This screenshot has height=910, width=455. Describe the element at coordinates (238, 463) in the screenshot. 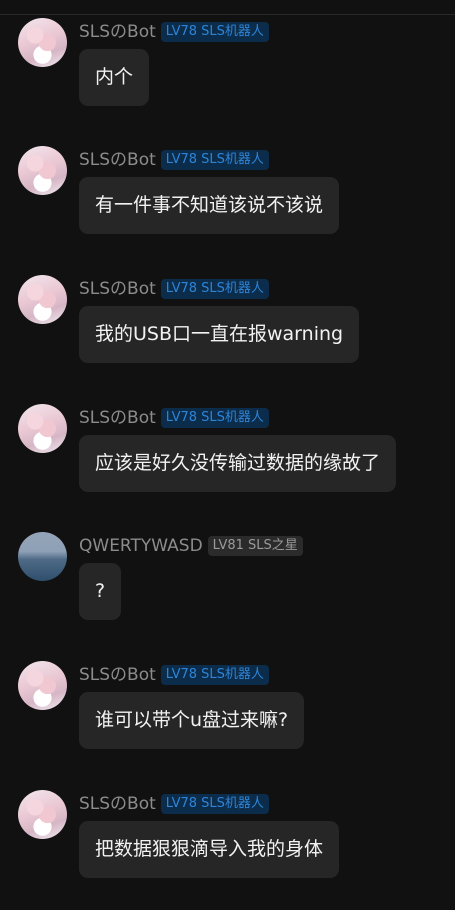

I see `message-bubble: 应该是好久没传输过数据的缘故了` at that location.